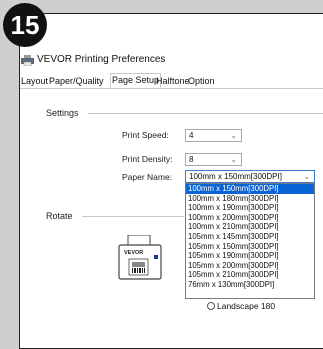 The width and height of the screenshot is (323, 349). I want to click on step-number: 15, so click(25, 25).